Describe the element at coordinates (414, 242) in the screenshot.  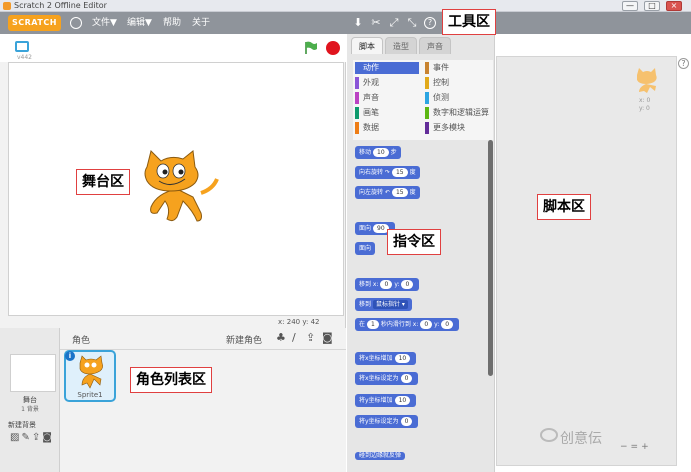
I see `annotation-blocks: 指令区` at that location.